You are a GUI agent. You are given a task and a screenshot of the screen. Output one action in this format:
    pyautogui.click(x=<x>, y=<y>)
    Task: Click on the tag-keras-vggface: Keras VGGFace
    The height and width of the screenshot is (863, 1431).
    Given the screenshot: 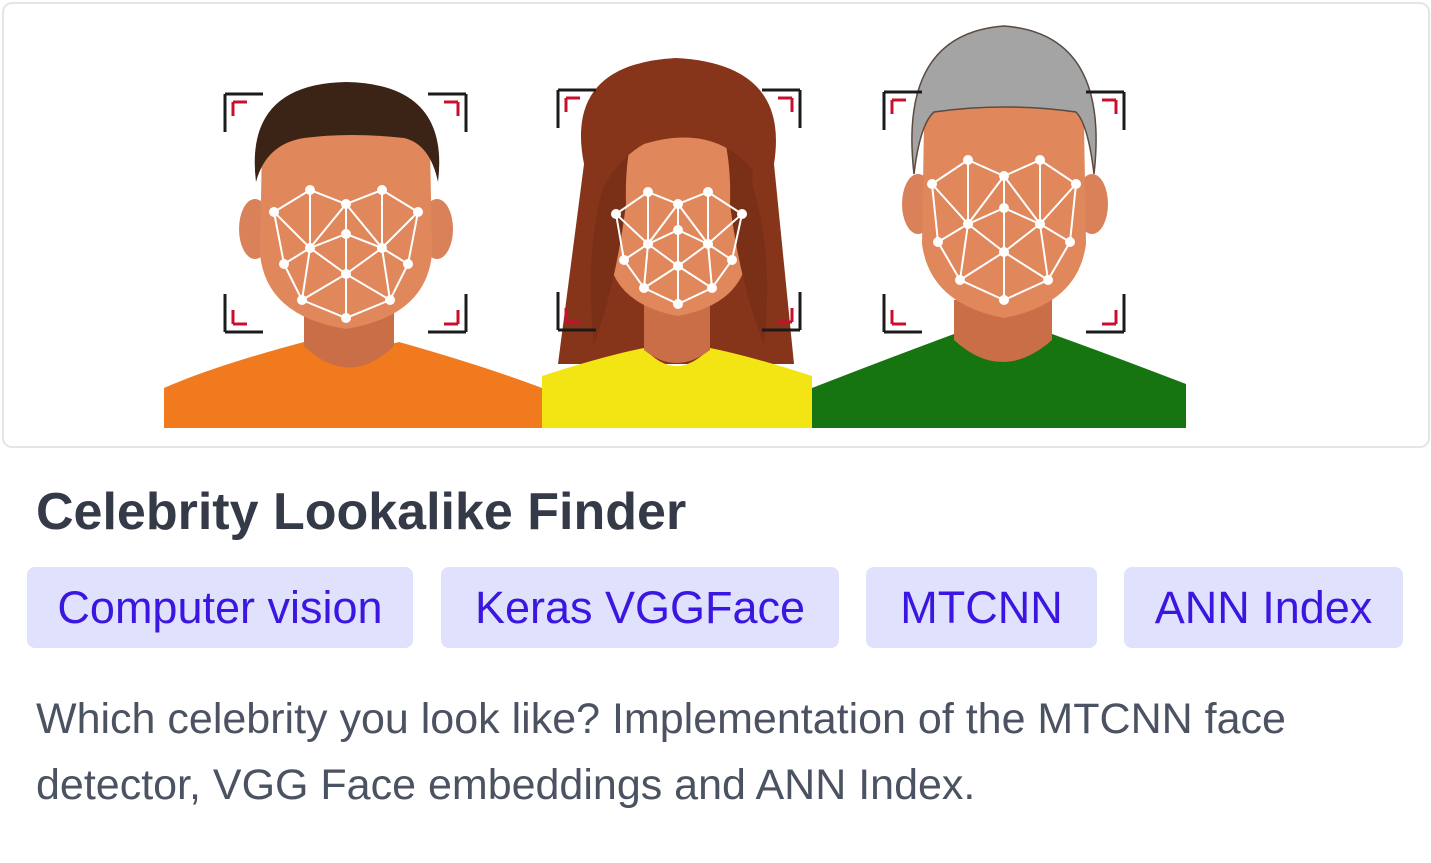 What is the action you would take?
    pyautogui.click(x=640, y=607)
    